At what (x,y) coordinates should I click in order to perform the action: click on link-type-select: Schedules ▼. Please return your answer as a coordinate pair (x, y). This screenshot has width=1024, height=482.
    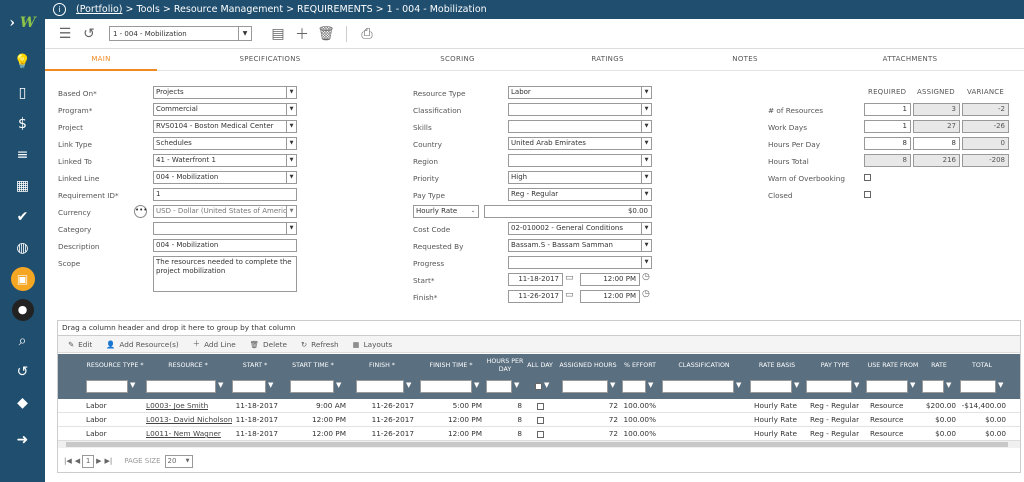
    Looking at the image, I should click on (225, 143).